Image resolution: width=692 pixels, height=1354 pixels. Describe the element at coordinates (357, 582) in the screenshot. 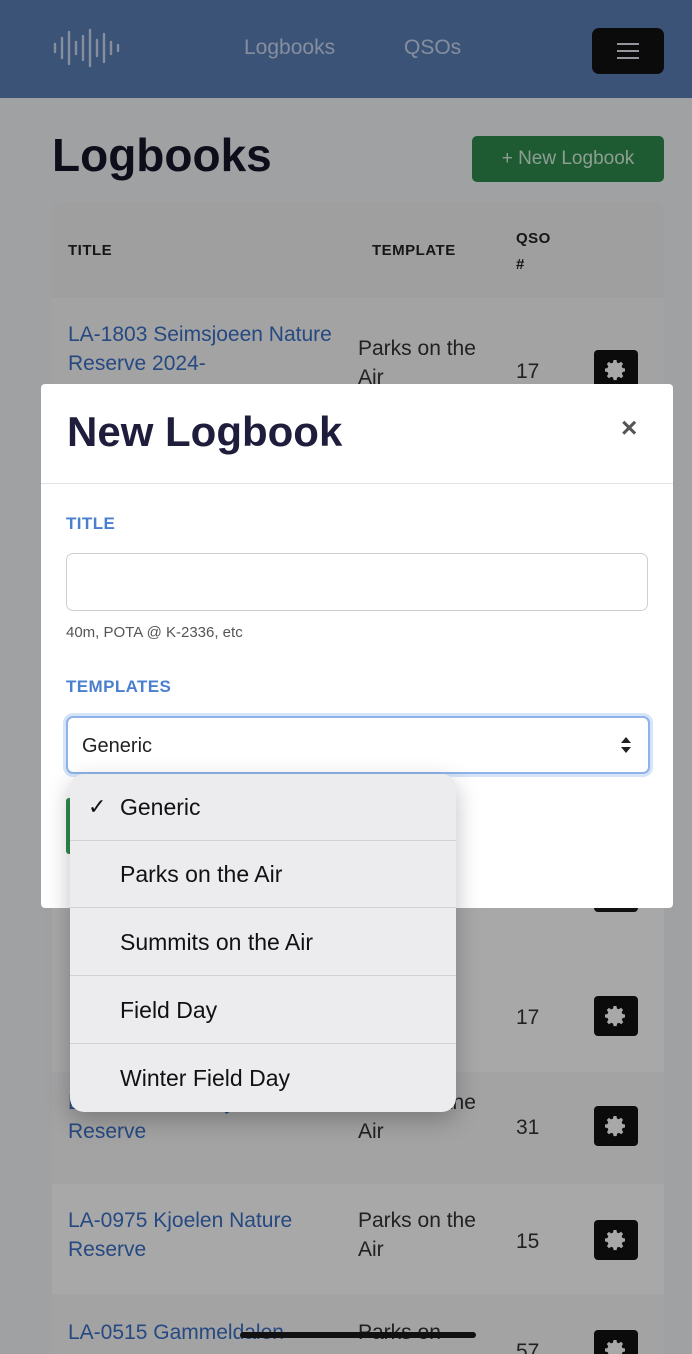

I see `title-input` at that location.